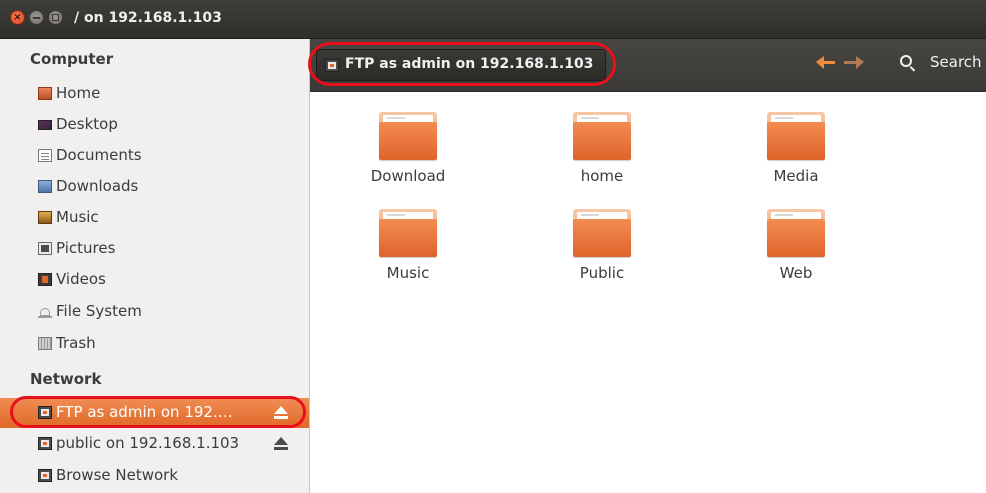 Image resolution: width=986 pixels, height=493 pixels. I want to click on search-icon, so click(906, 61).